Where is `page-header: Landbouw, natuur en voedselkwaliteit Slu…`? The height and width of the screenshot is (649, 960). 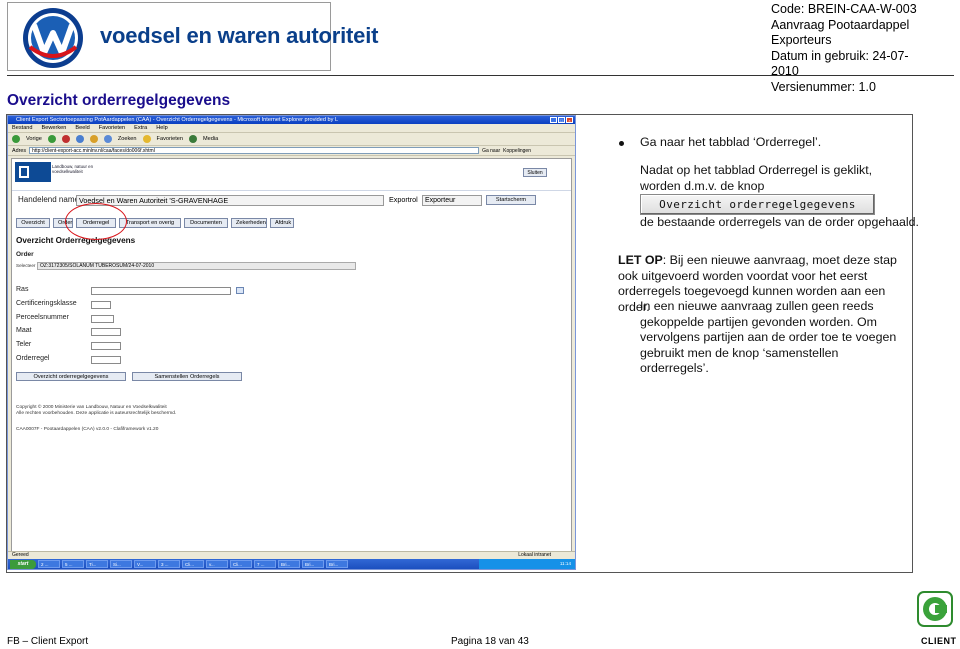 page-header: Landbouw, natuur en voedselkwaliteit Slu… is located at coordinates (291, 175).